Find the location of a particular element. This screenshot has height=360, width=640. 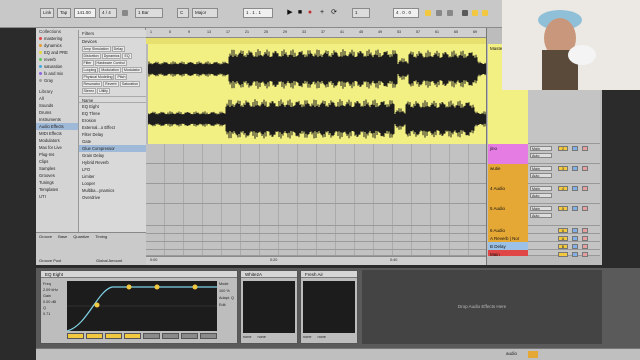

filter-tag: Modulation is located at coordinates (110, 69).